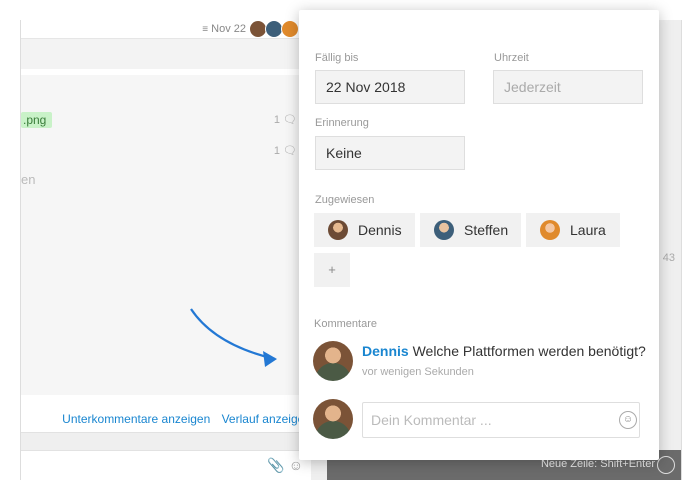 The width and height of the screenshot is (700, 500). What do you see at coordinates (285, 465) in the screenshot?
I see `input-icons: 📎 ☺` at bounding box center [285, 465].